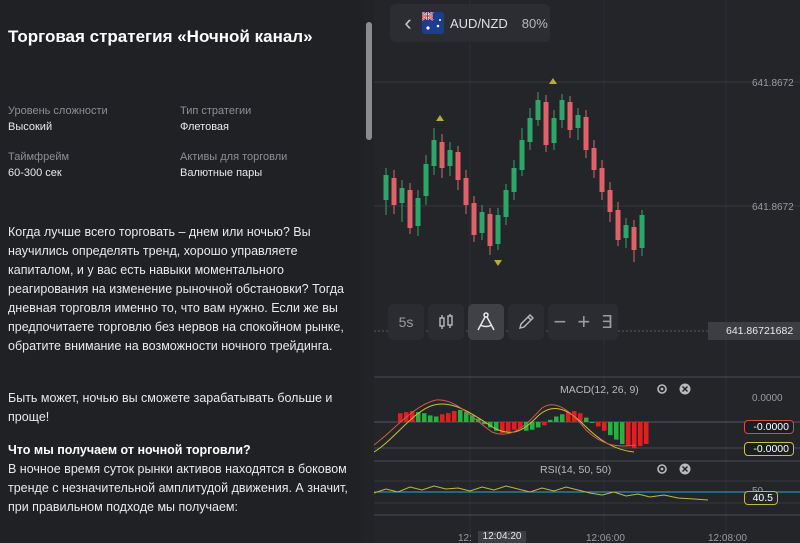 This screenshot has width=800, height=543. What do you see at coordinates (408, 23) in the screenshot?
I see `chevron-left-icon: ‹` at bounding box center [408, 23].